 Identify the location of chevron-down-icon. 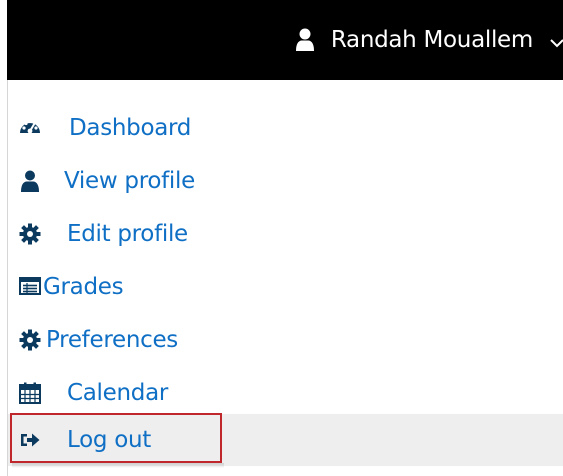
(556, 41).